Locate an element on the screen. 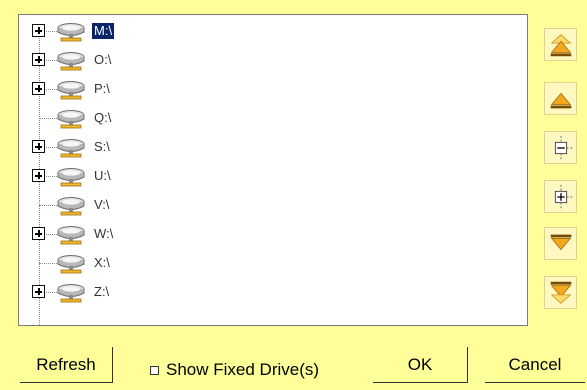 The width and height of the screenshot is (587, 390). up-arrow-icon is located at coordinates (561, 99).